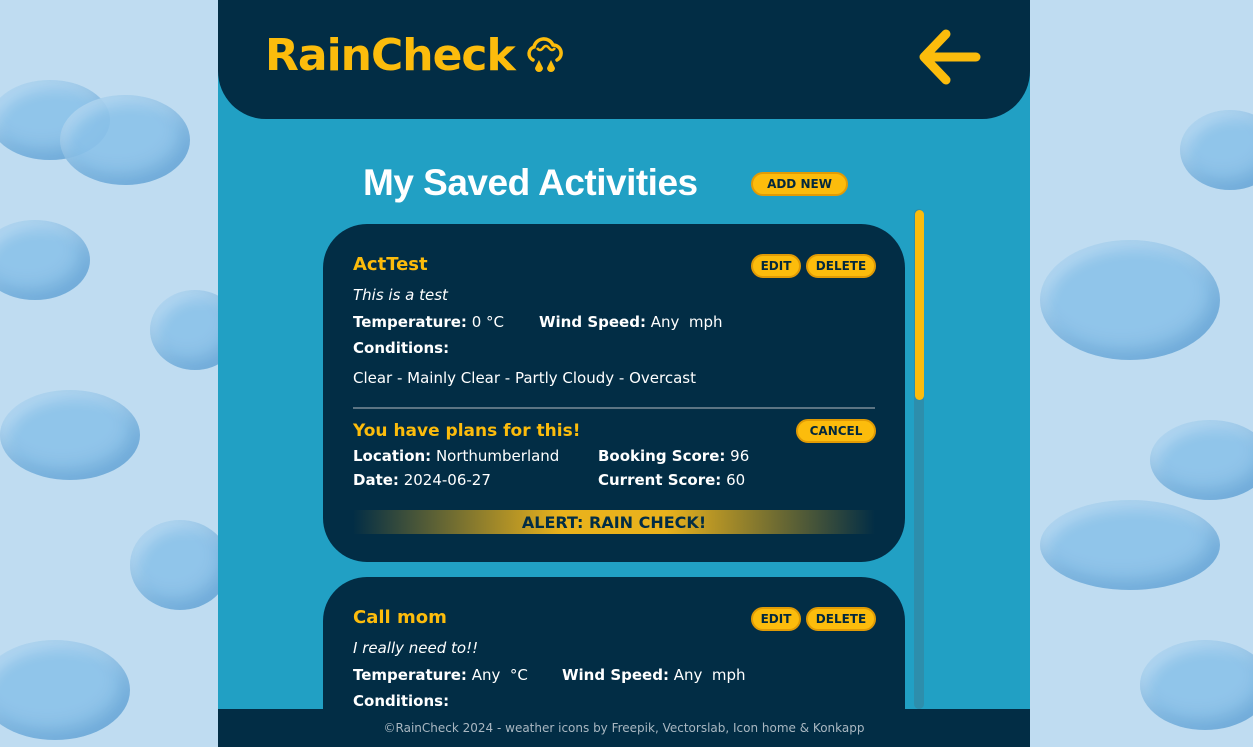  Describe the element at coordinates (919, 305) in the screenshot. I see `scrollbar-thumb` at that location.